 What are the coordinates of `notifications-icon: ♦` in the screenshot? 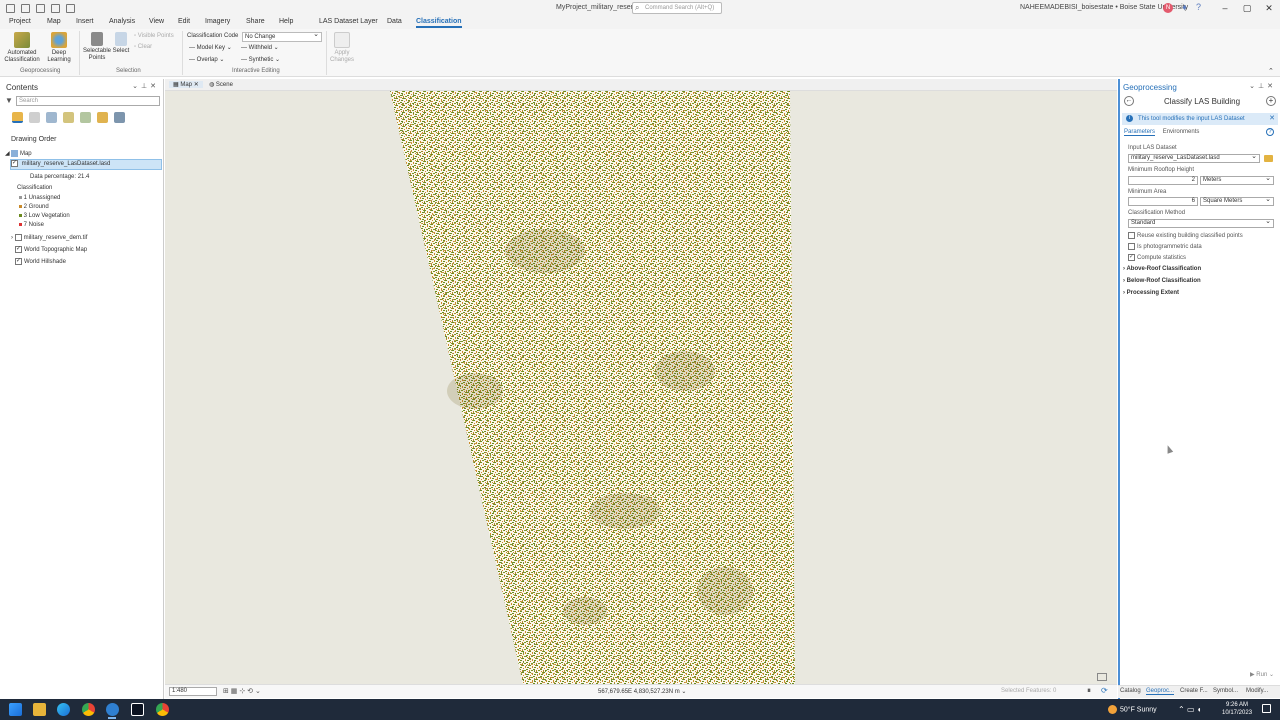 It's located at (1184, 7).